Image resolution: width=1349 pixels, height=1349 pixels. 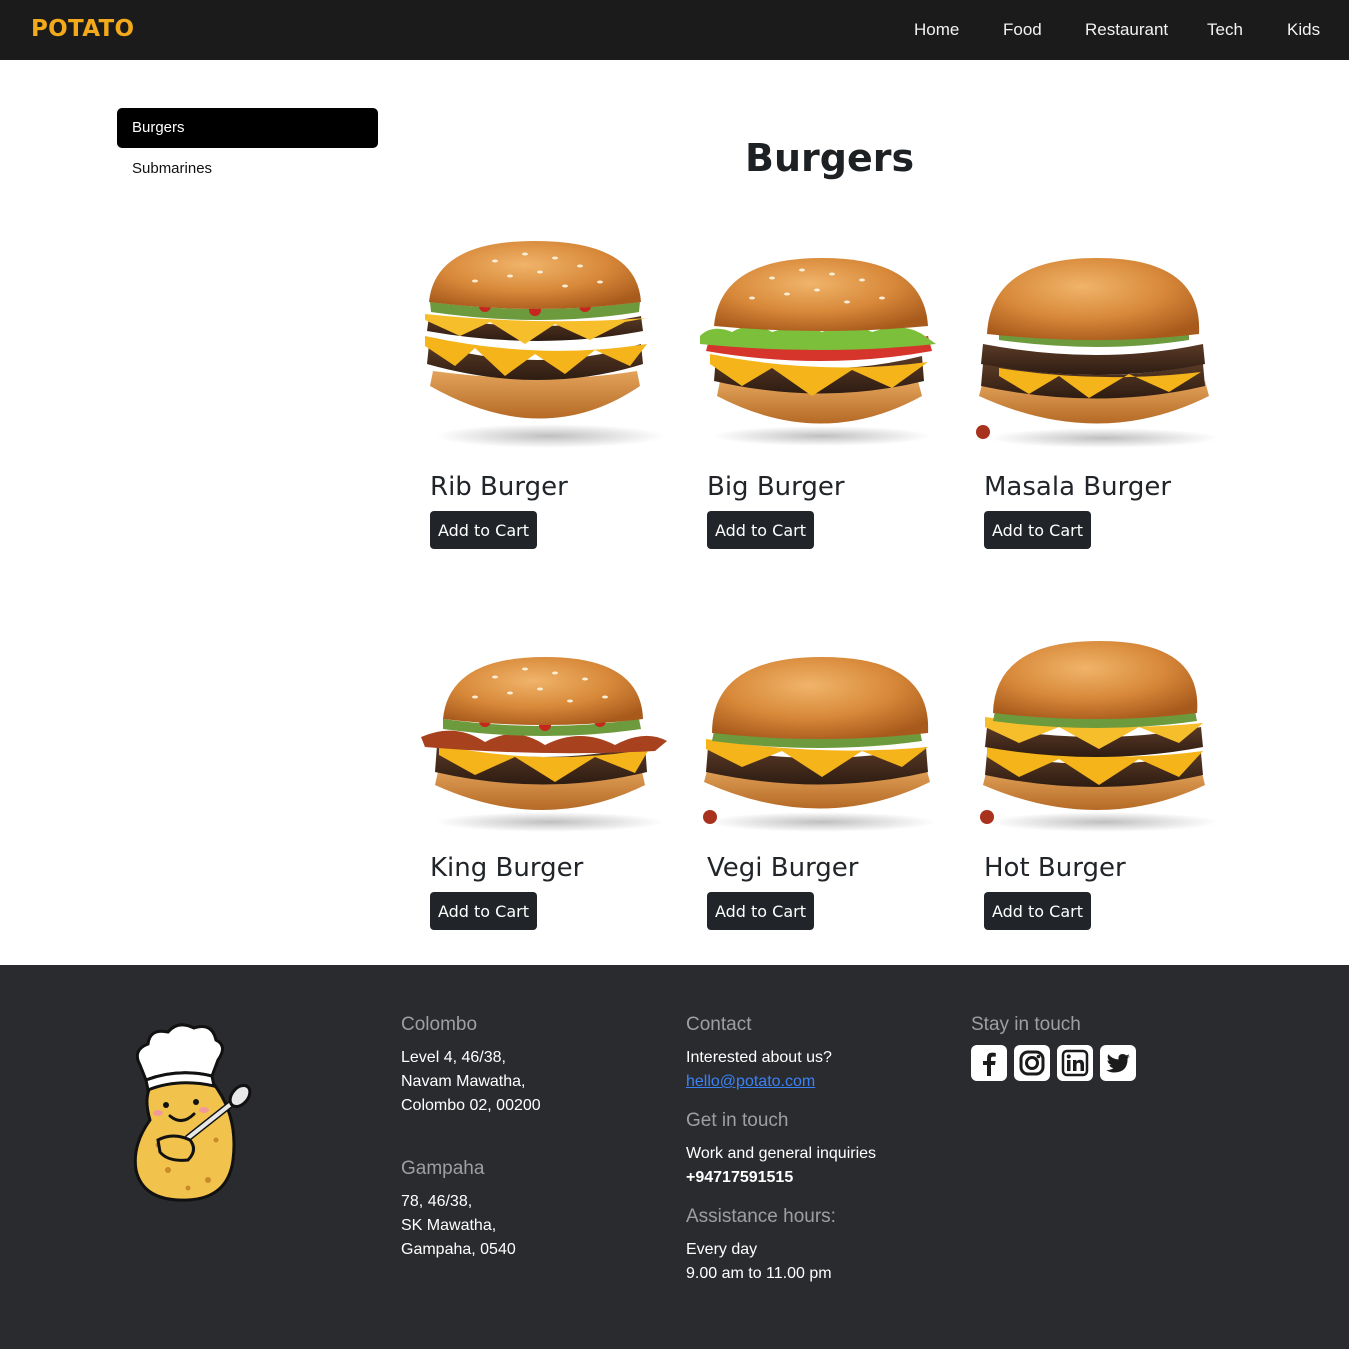 What do you see at coordinates (719, 1024) in the screenshot?
I see `contact-heading: Contact` at bounding box center [719, 1024].